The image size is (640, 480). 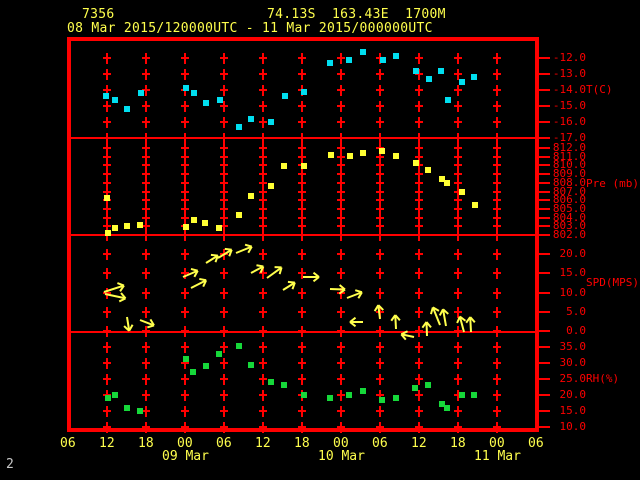 What do you see at coordinates (612, 183) in the screenshot?
I see `panel-label: Pre (mb)` at bounding box center [612, 183].